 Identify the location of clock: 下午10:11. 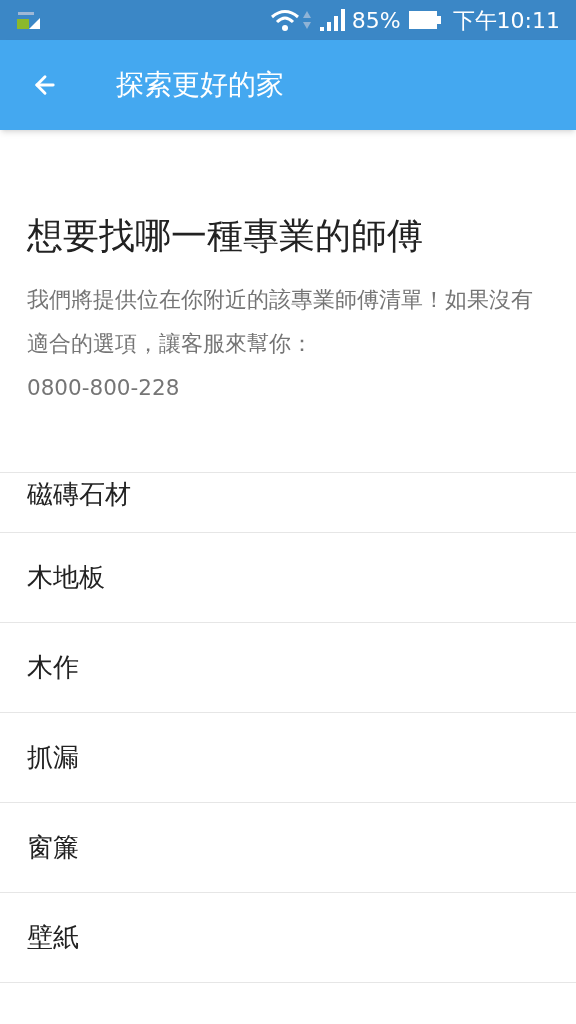
(506, 20).